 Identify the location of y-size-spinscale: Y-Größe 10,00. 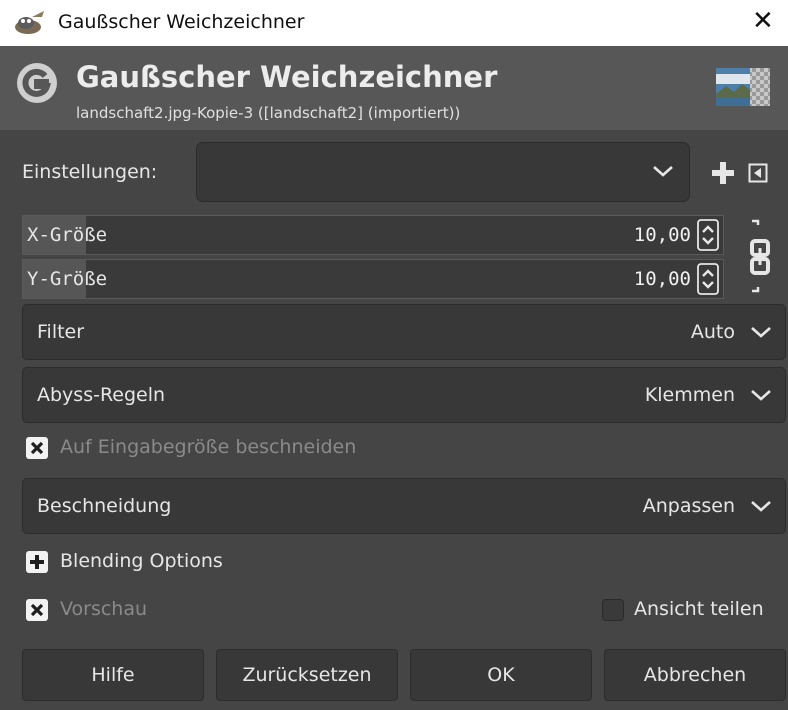
(373, 279).